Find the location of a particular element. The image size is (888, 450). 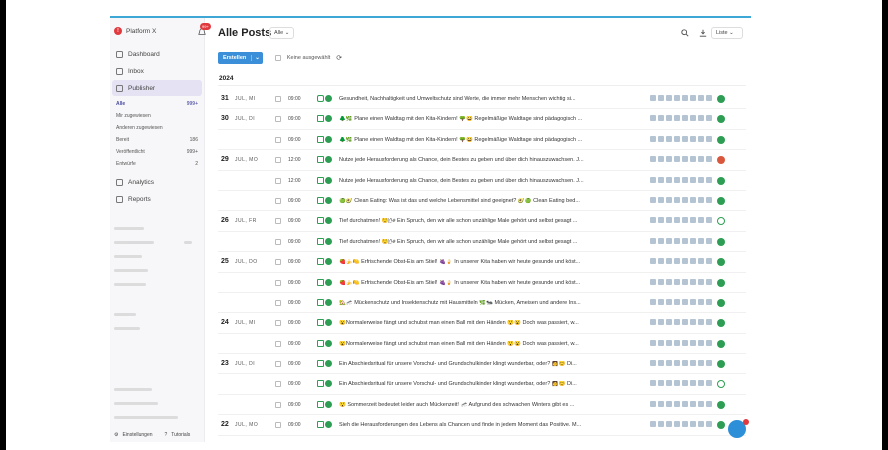

view-select: Liste ⌄ is located at coordinates (727, 33).